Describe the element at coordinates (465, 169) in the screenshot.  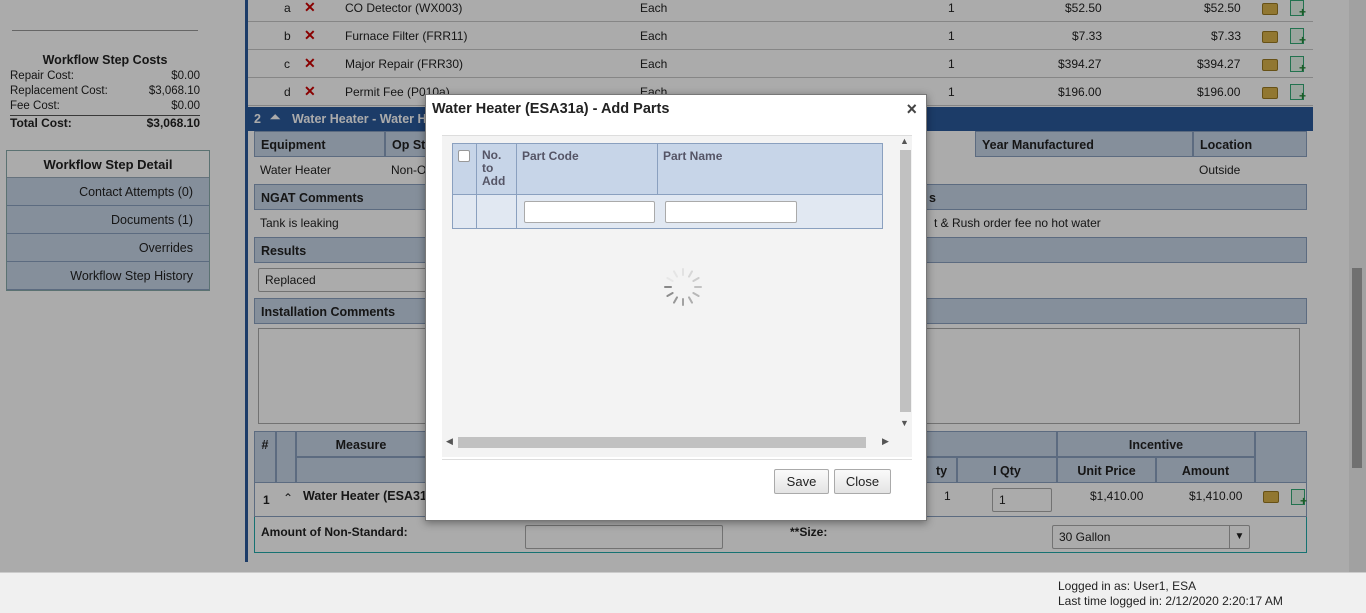
I see `col-select-all` at that location.